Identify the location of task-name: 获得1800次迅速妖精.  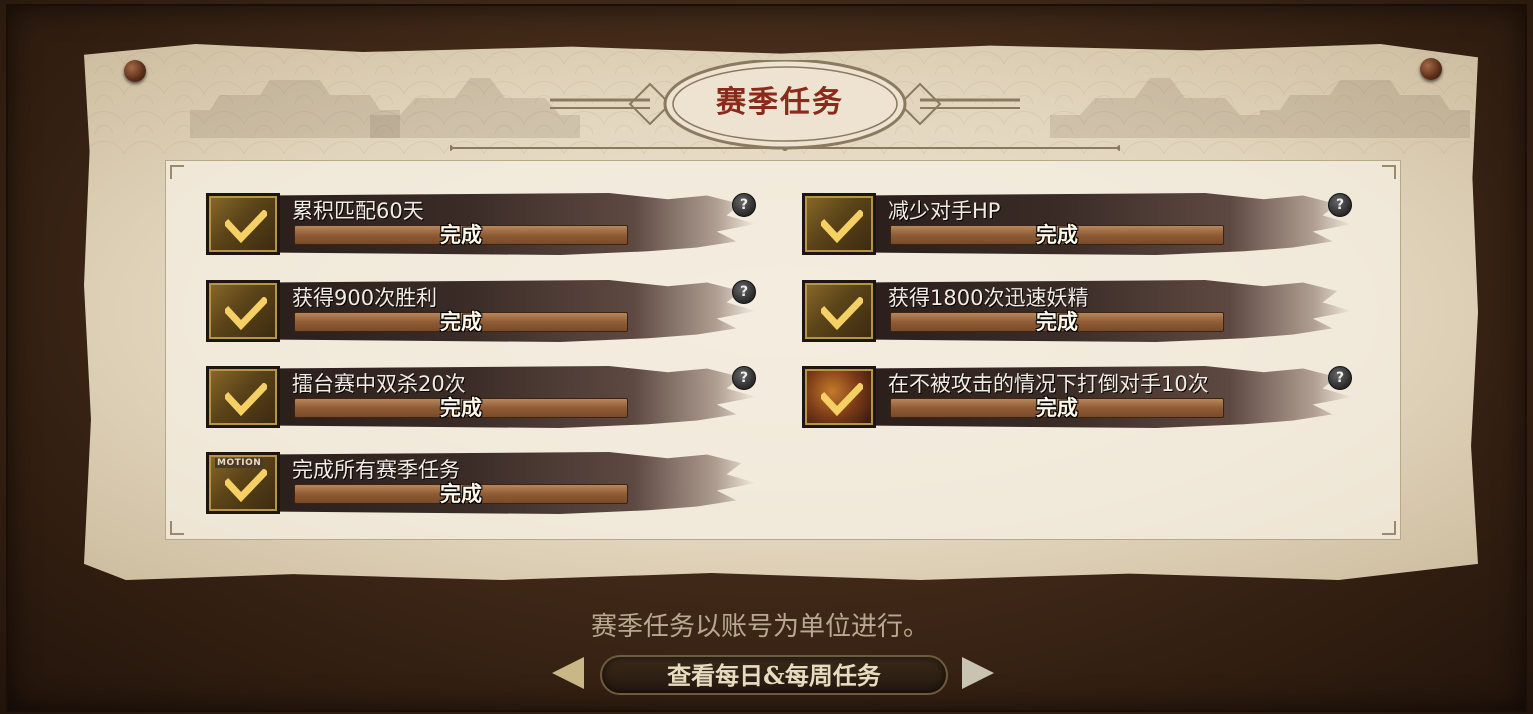
(988, 298).